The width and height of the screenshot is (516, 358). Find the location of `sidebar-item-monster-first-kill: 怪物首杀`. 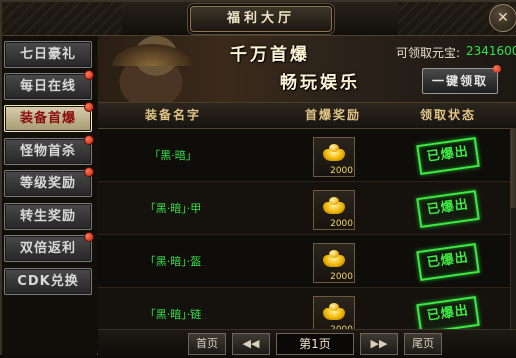

sidebar-item-monster-first-kill: 怪物首杀 is located at coordinates (49, 150).